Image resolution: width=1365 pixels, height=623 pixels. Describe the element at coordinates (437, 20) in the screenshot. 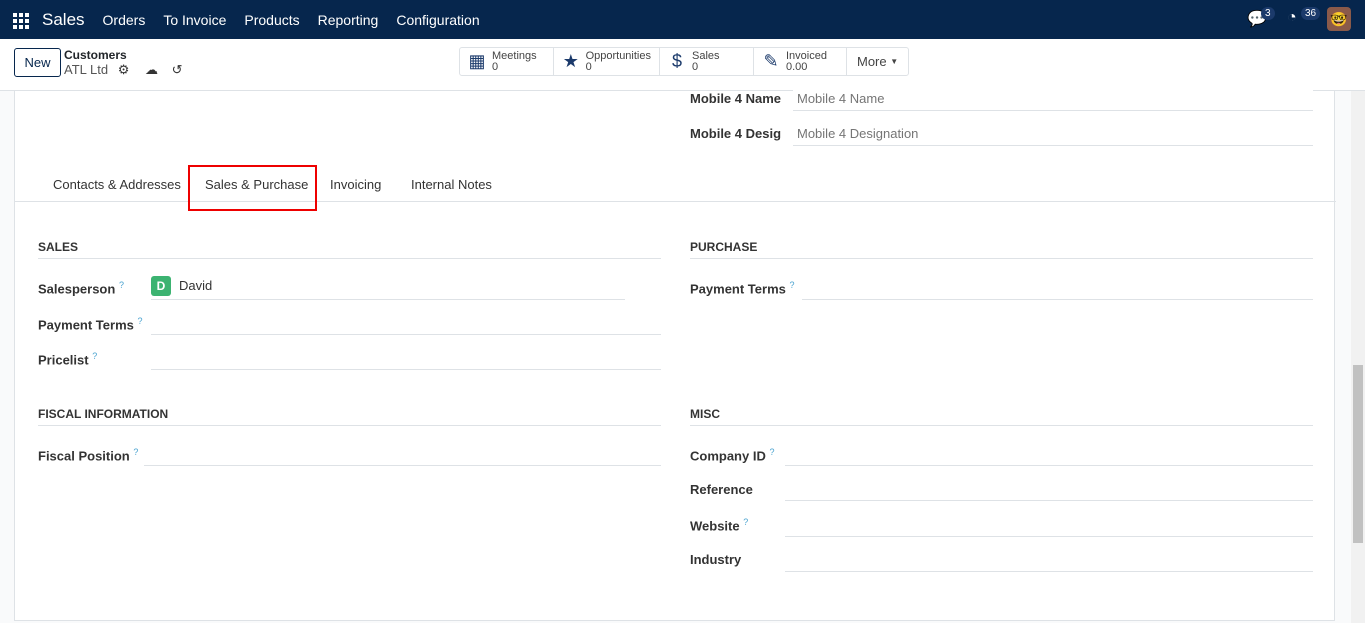

I see `menu-configuration: Configuration` at that location.